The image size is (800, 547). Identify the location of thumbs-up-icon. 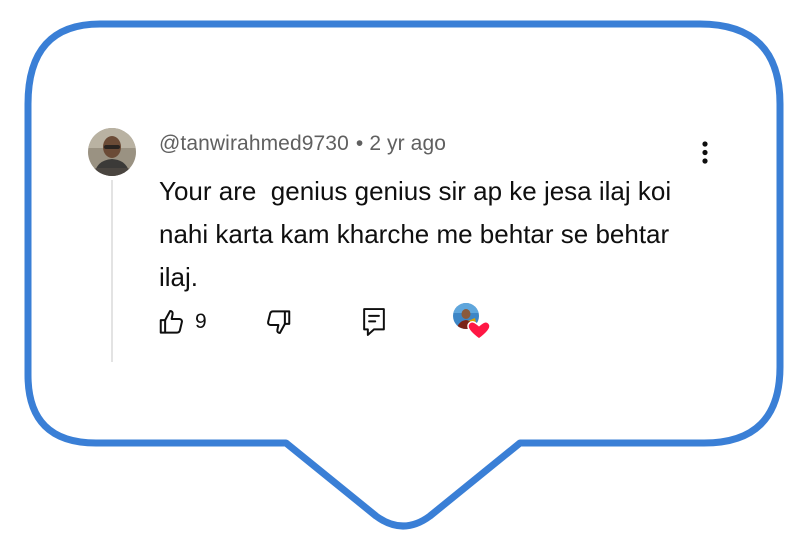
(171, 322).